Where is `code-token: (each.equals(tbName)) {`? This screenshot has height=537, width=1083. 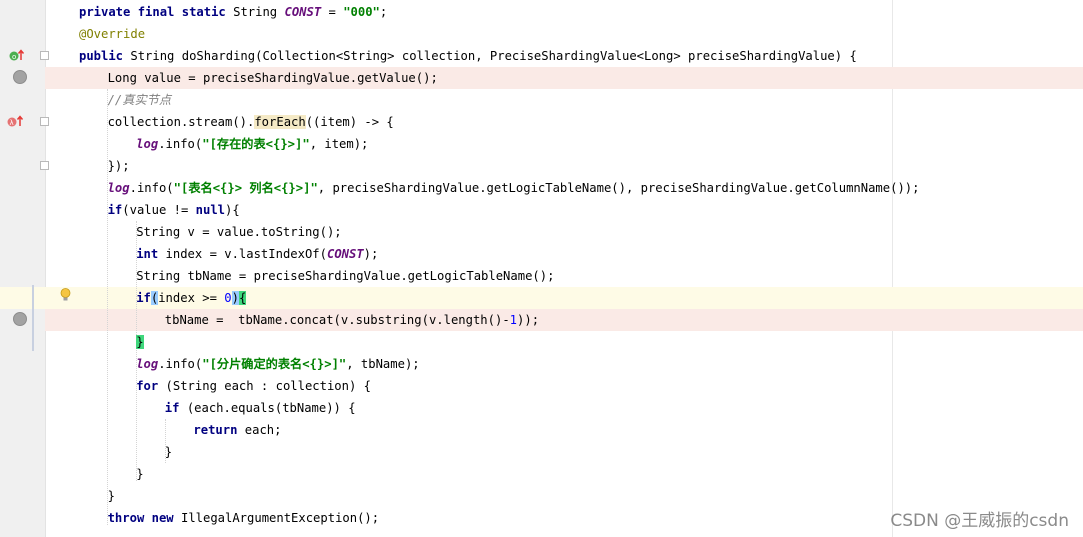
code-token: (each.equals(tbName)) { is located at coordinates (271, 408).